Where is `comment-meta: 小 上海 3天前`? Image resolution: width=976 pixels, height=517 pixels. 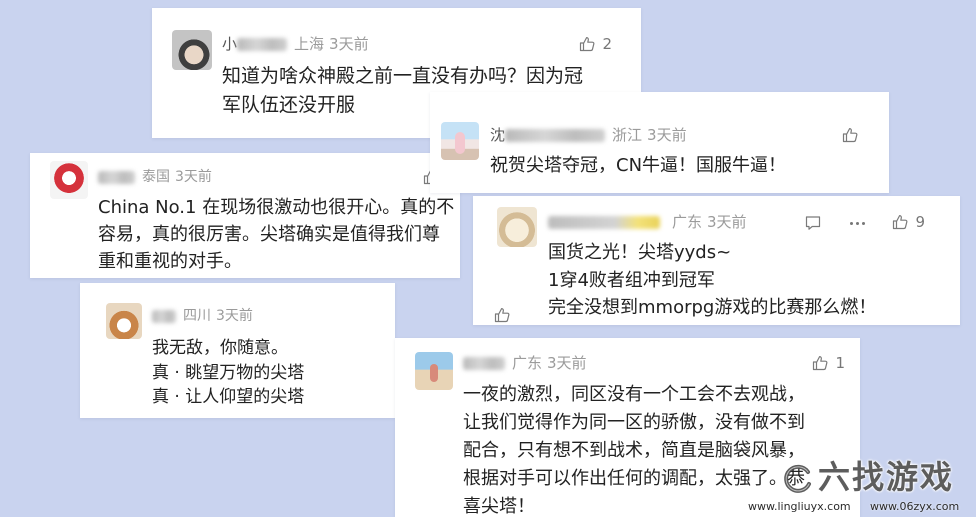 comment-meta: 小 上海 3天前 is located at coordinates (295, 44).